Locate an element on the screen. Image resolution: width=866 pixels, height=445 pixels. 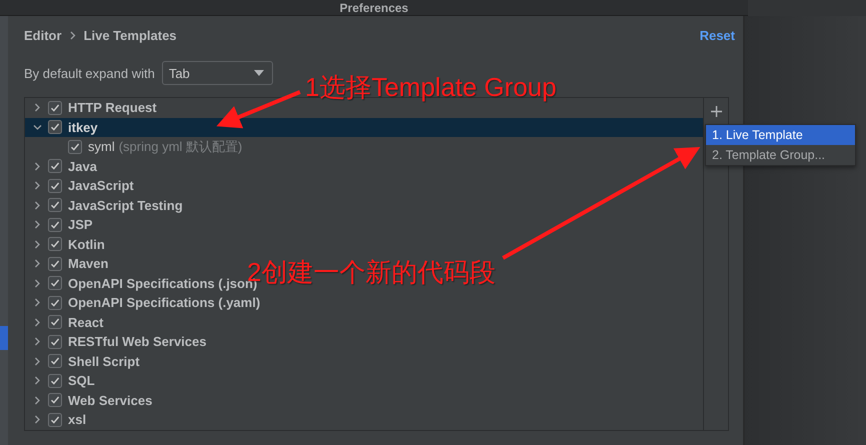
expand-label: By default expand with is located at coordinates (89, 73).